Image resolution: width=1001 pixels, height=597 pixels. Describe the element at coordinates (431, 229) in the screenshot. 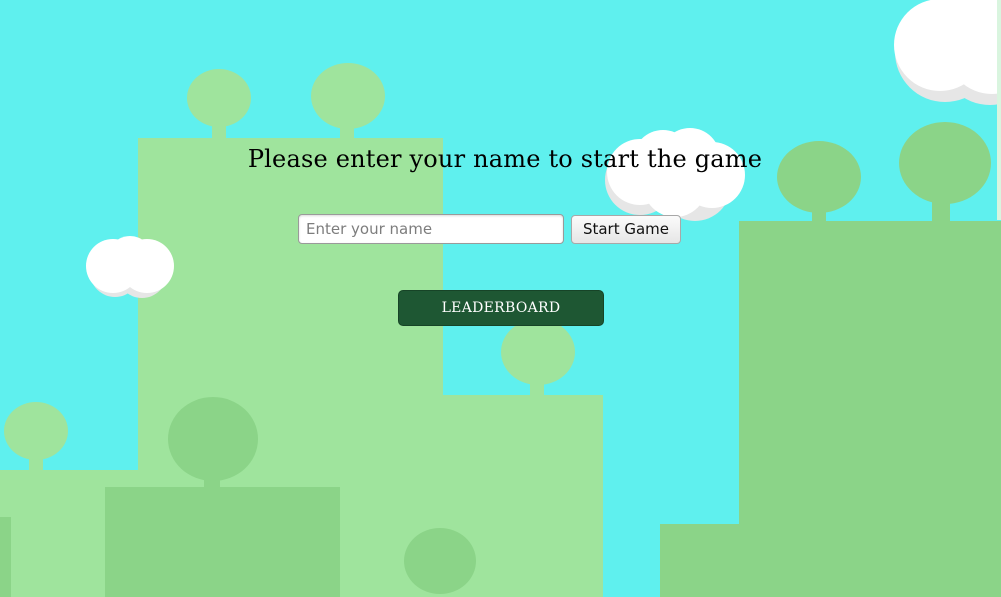

I see `name-input` at that location.